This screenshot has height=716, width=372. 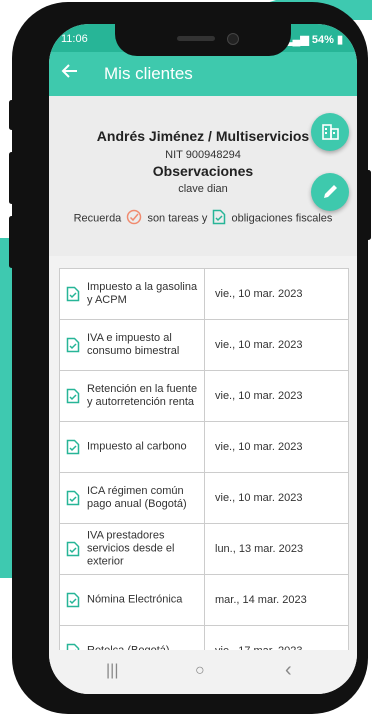 I want to click on phone-notch, so click(x=203, y=40).